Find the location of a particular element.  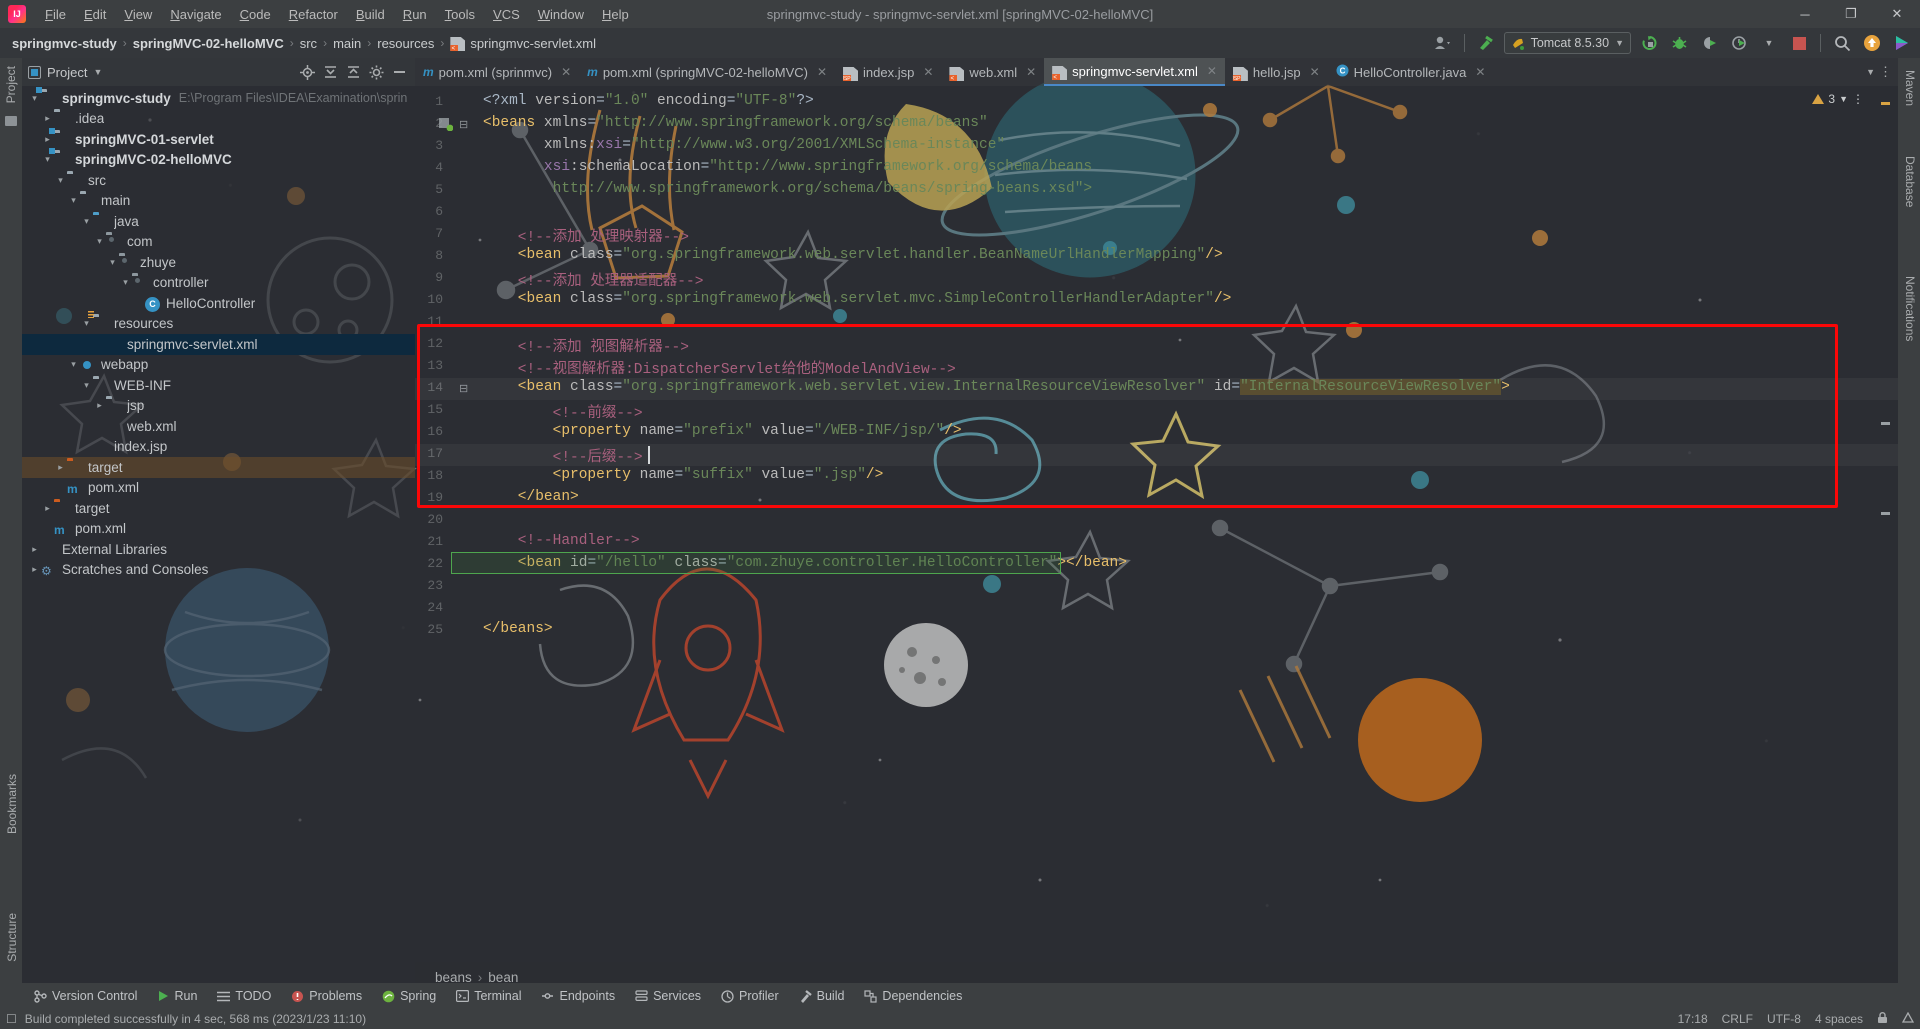

locate-icon is located at coordinates (307, 72).